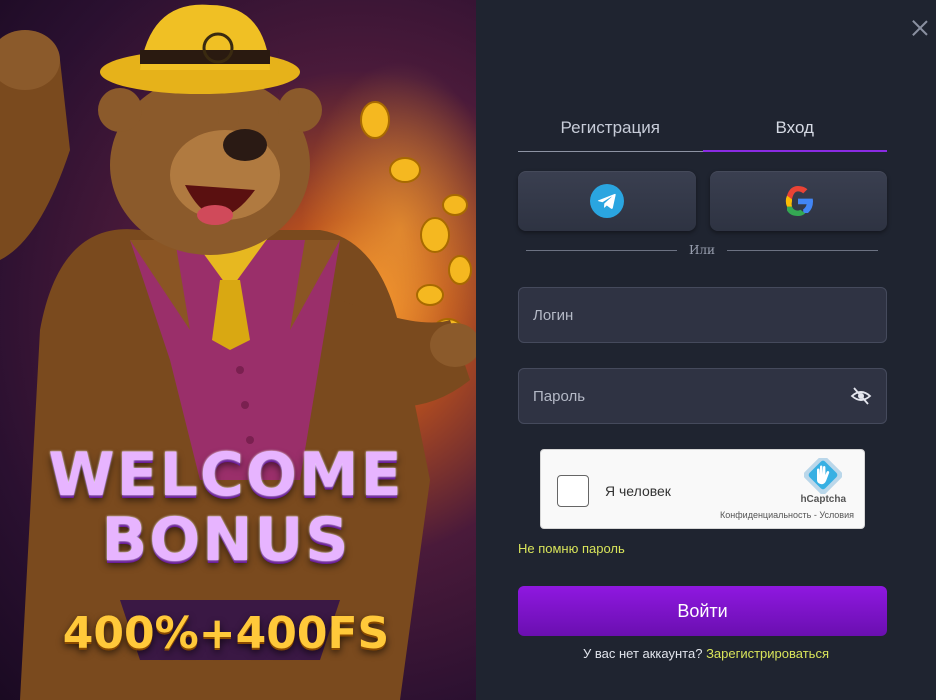 The image size is (936, 700). I want to click on tab-registration: Регистрация, so click(610, 131).